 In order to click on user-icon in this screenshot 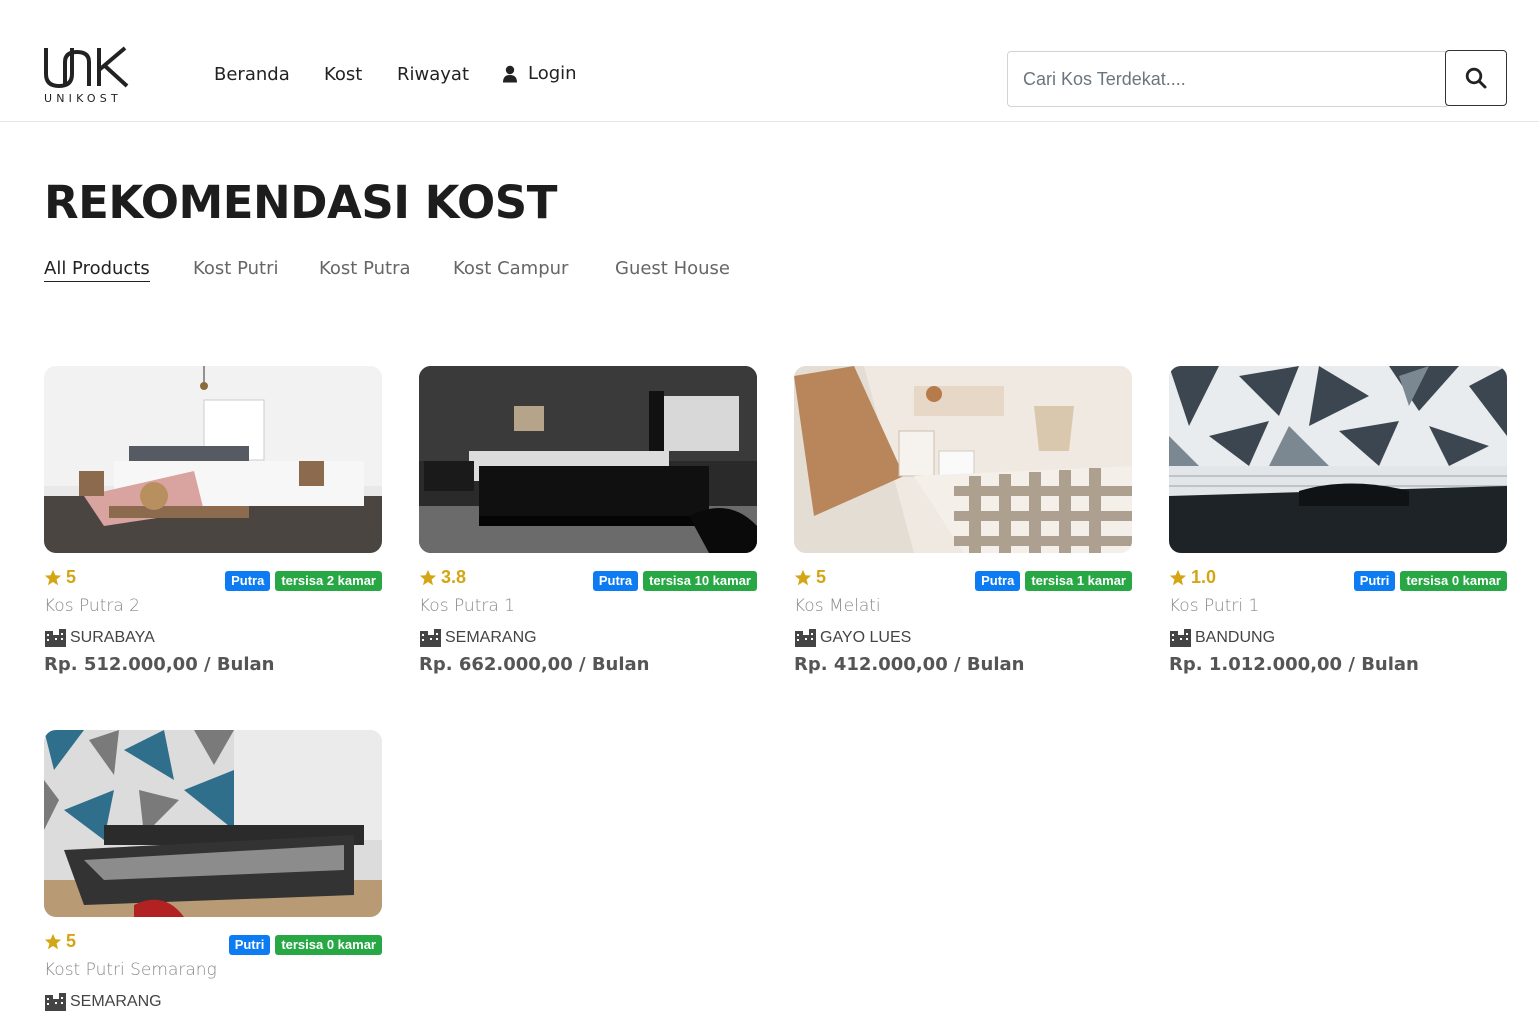, I will do `click(510, 73)`.